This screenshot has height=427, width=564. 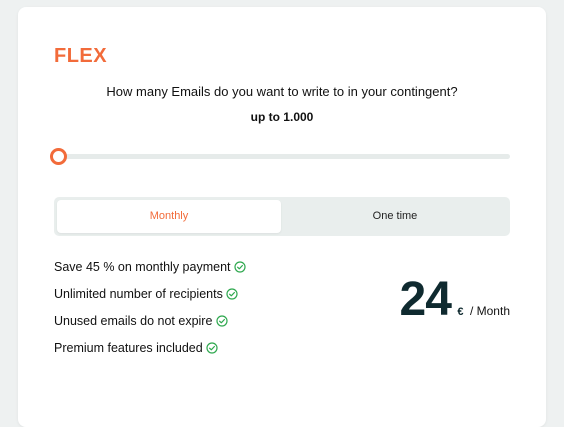 I want to click on price-period: / Month, so click(x=489, y=311).